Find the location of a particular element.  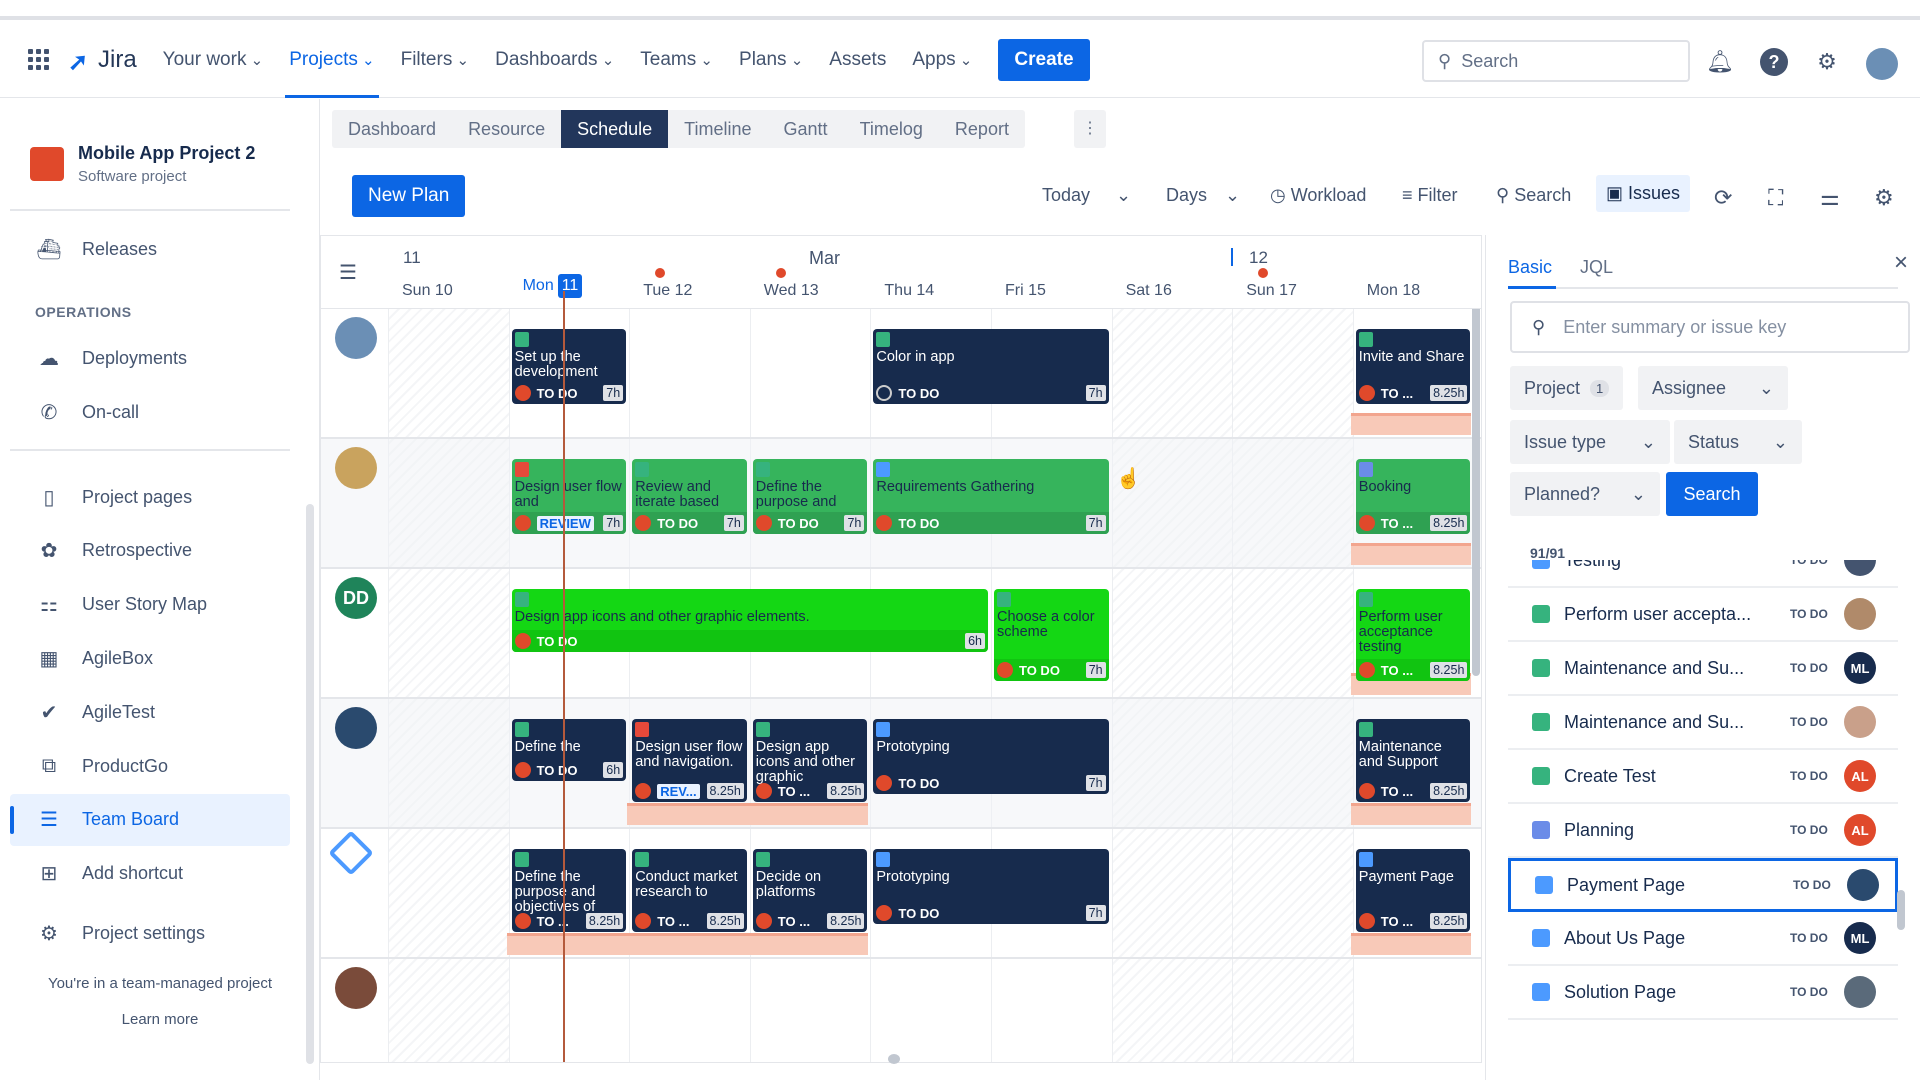

user-avatar is located at coordinates (1882, 64).